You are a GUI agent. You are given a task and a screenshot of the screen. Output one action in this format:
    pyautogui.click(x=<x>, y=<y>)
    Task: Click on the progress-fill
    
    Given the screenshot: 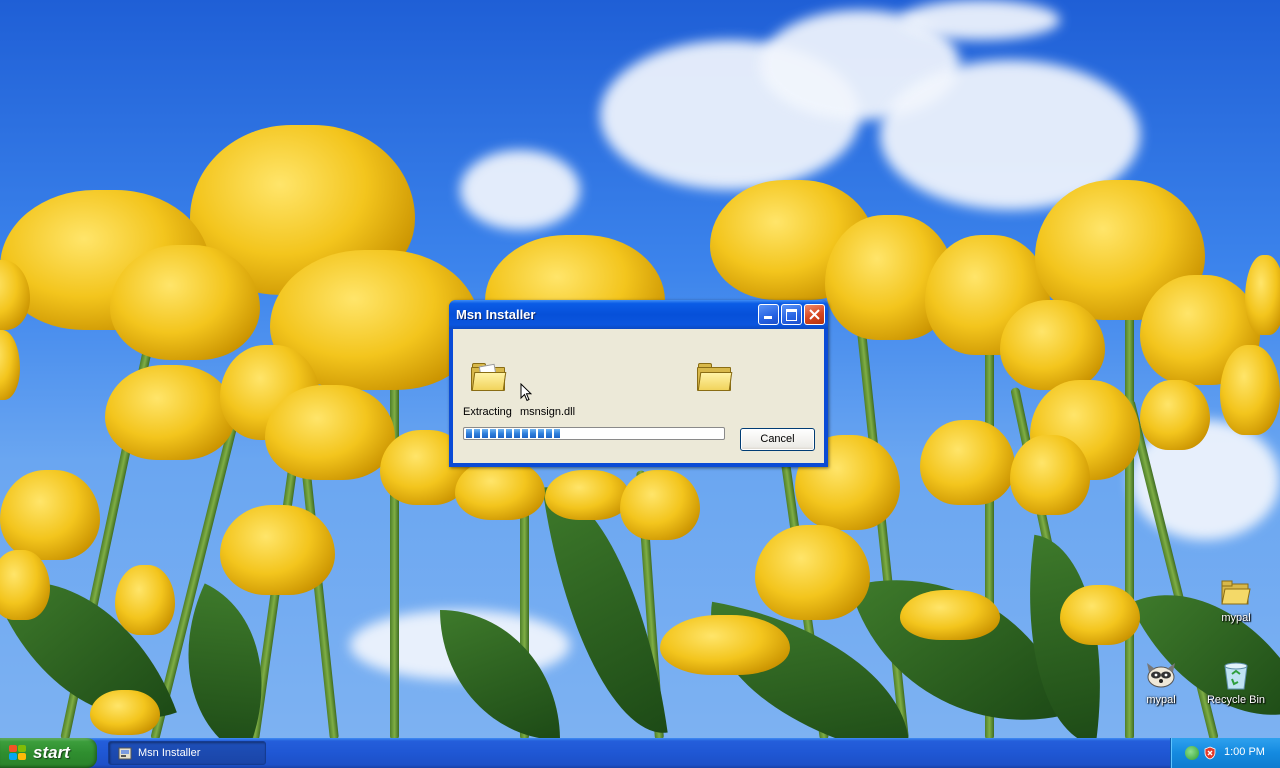 What is the action you would take?
    pyautogui.click(x=594, y=433)
    